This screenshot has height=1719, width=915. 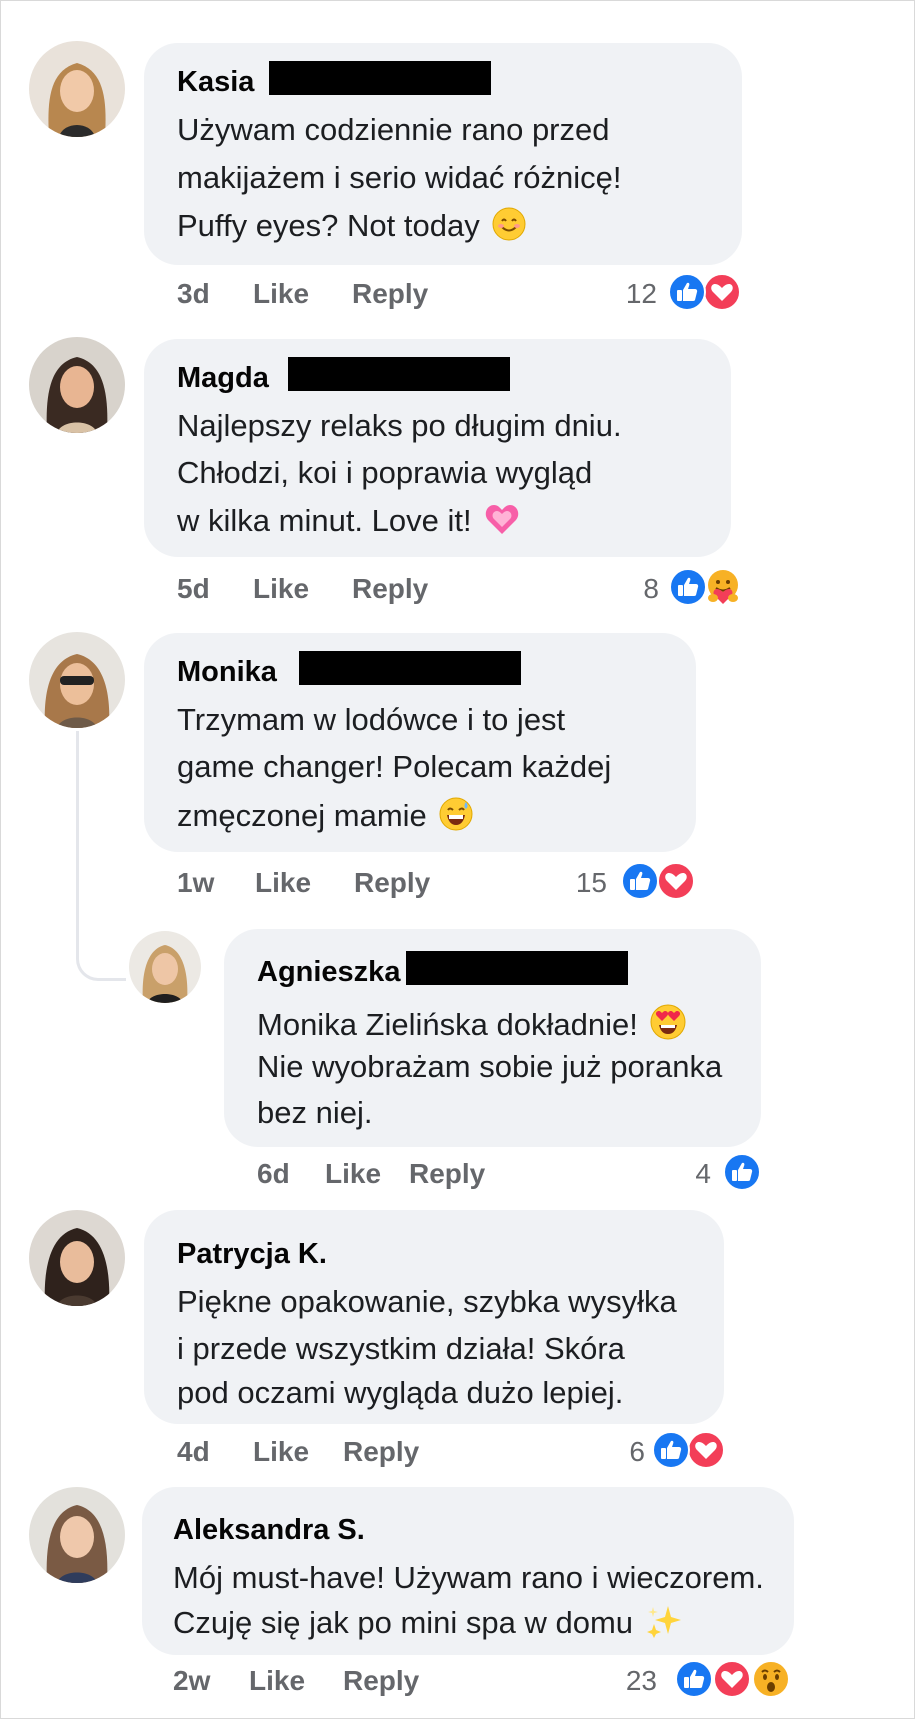 What do you see at coordinates (668, 1022) in the screenshot?
I see `heart-eyes-emoji` at bounding box center [668, 1022].